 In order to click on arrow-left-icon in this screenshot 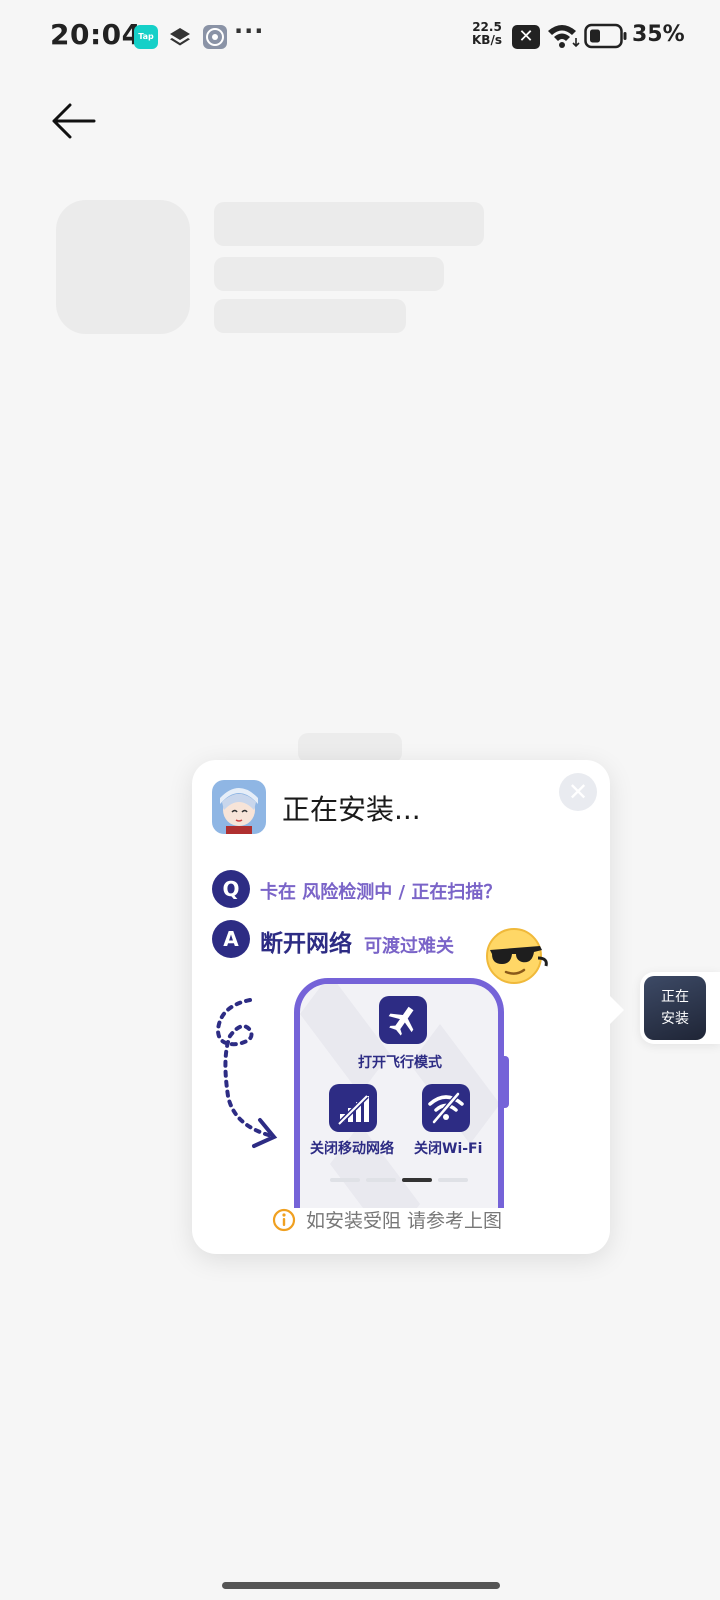, I will do `click(73, 120)`.